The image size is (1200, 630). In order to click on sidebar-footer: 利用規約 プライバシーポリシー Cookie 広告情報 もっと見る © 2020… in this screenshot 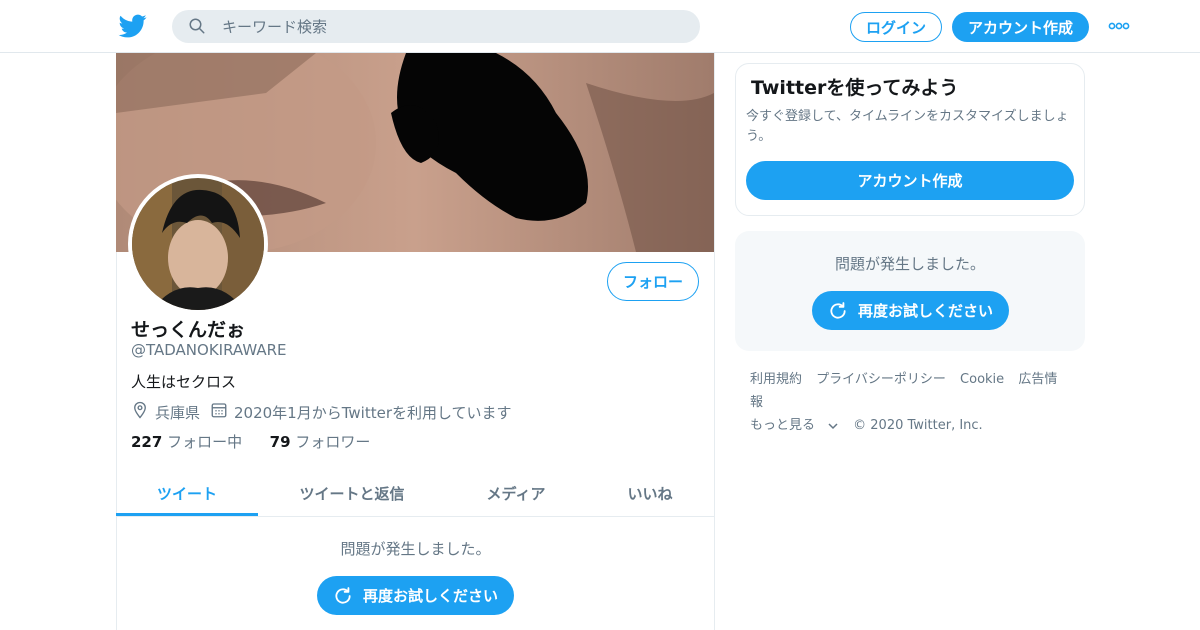, I will do `click(915, 402)`.